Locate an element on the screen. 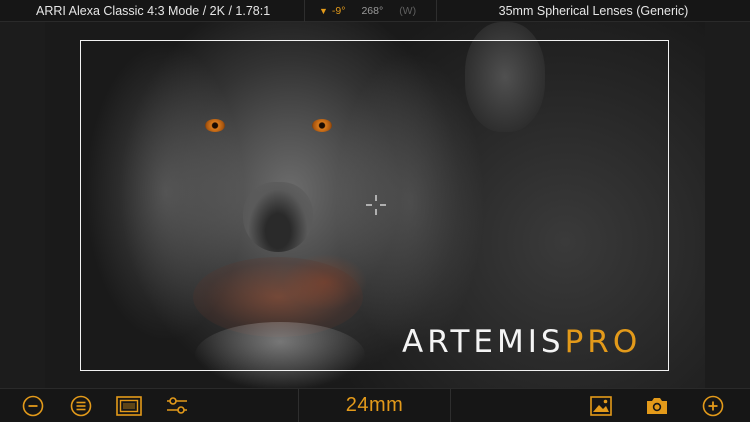 This screenshot has height=422, width=750. settings-button is located at coordinates (177, 406).